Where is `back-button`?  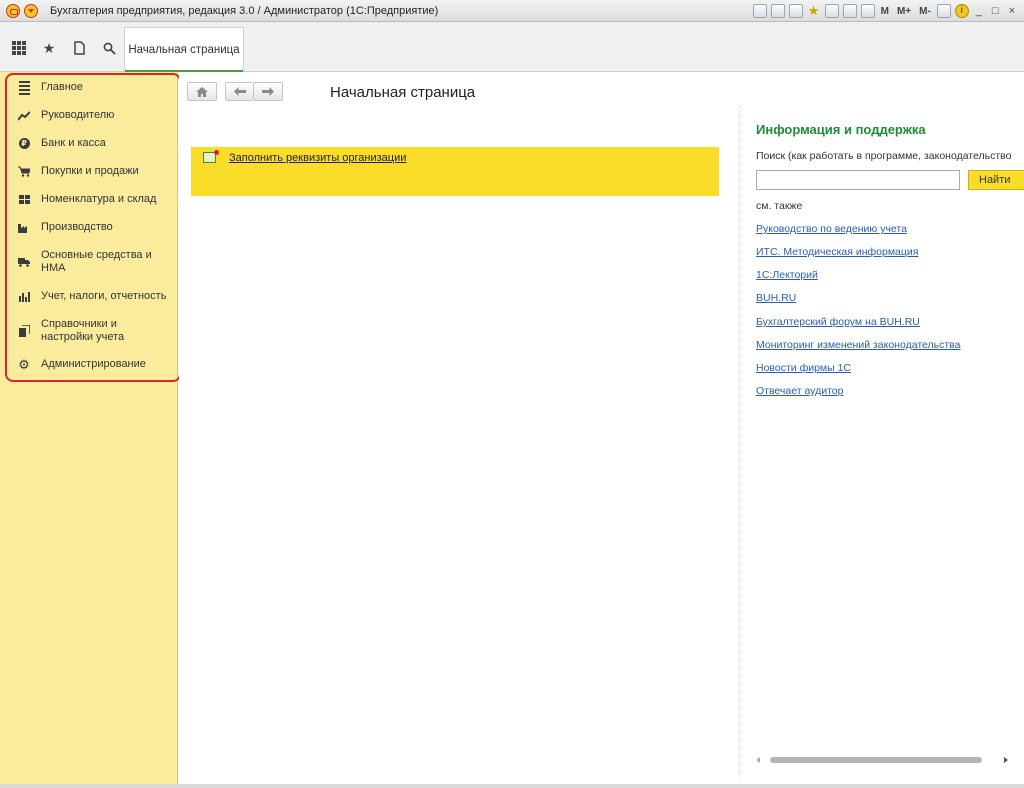 back-button is located at coordinates (239, 91).